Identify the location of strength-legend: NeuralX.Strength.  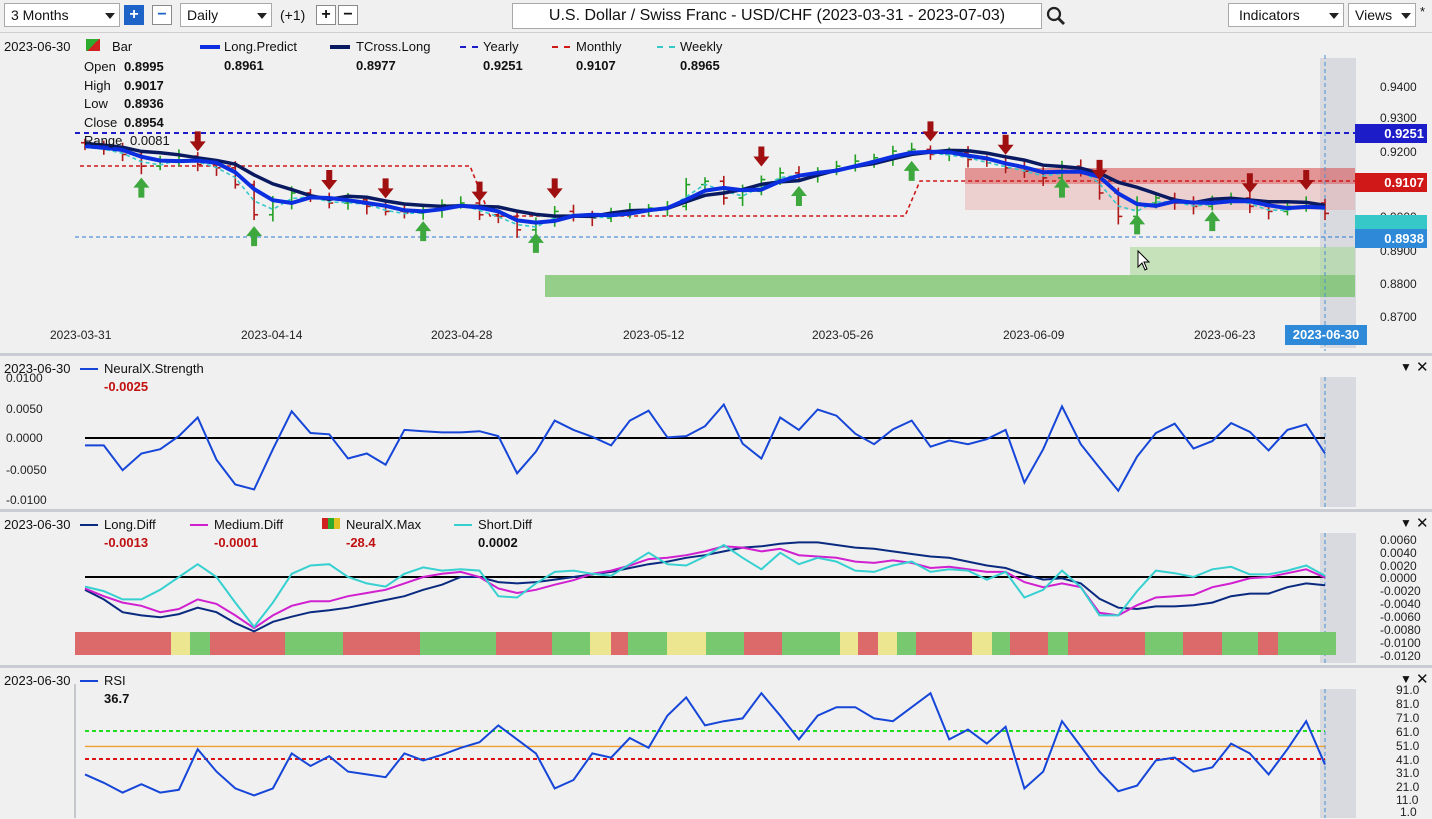
(154, 368).